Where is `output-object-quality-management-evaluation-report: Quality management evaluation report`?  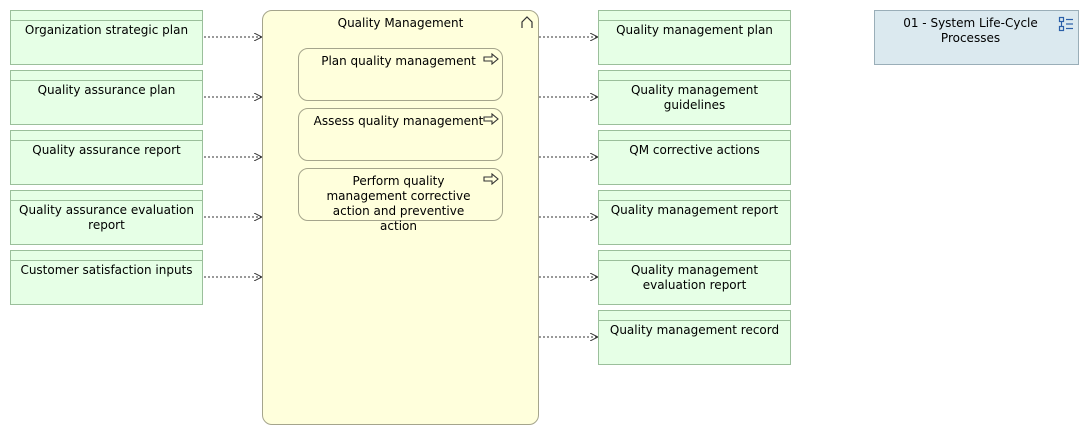 output-object-quality-management-evaluation-report: Quality management evaluation report is located at coordinates (694, 277).